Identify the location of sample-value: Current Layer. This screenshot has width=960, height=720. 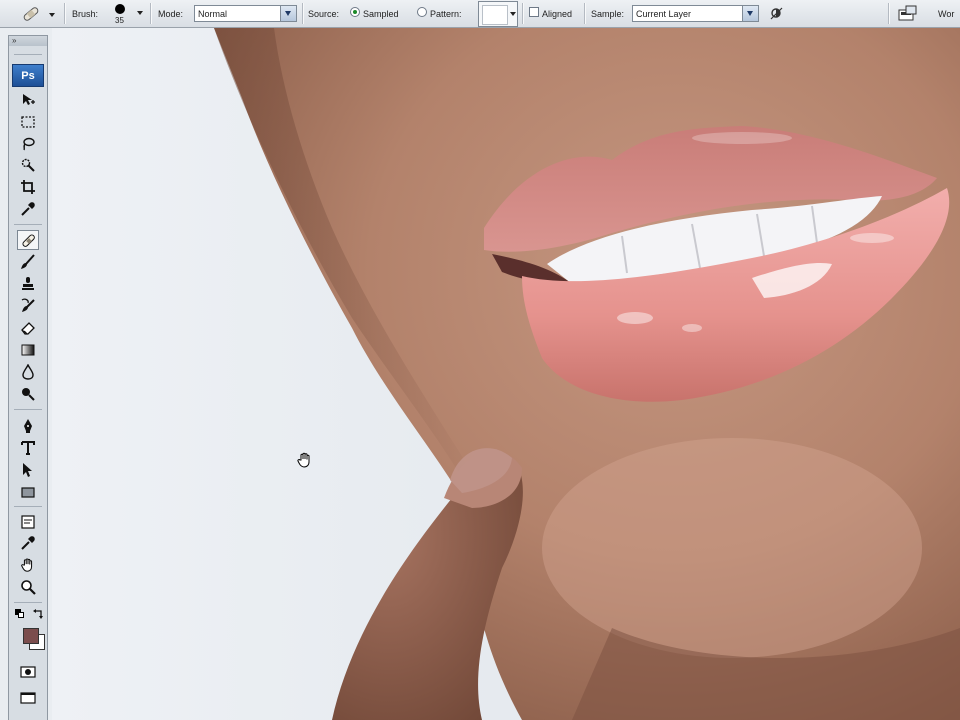
(664, 14).